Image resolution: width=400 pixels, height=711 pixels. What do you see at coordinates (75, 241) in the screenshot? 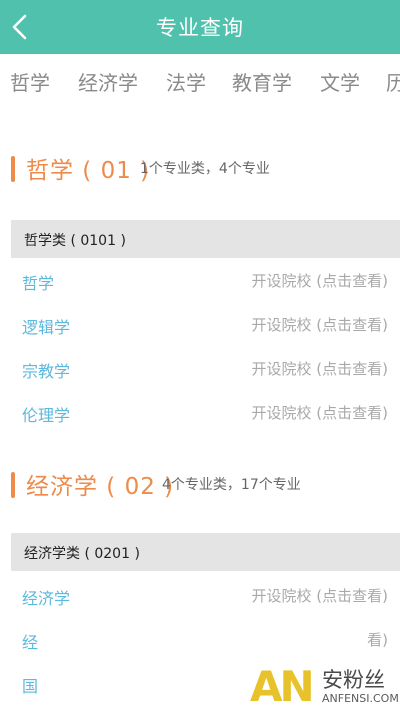
I see `category-label: 哲学类 ( 0101 )` at bounding box center [75, 241].